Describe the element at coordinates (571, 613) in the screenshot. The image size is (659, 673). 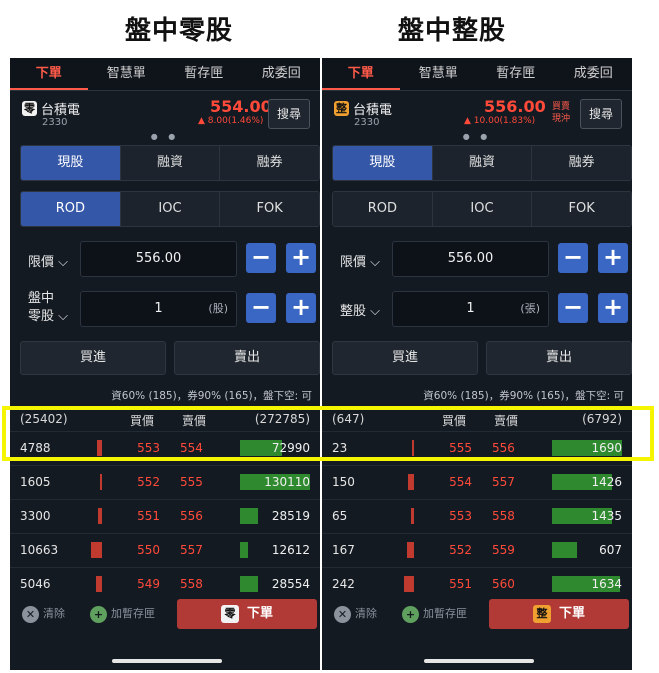
I see `place-order-label: 下單` at that location.